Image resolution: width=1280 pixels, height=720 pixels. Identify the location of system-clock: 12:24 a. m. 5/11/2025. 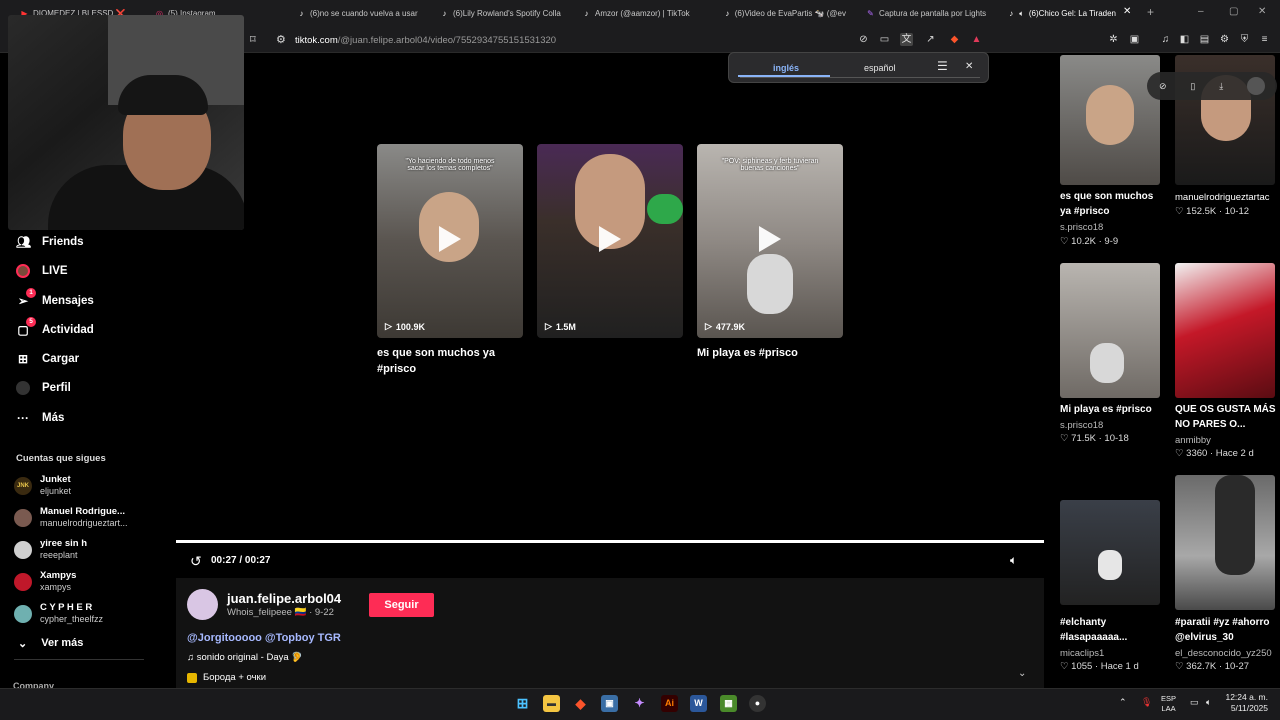
(1245, 703).